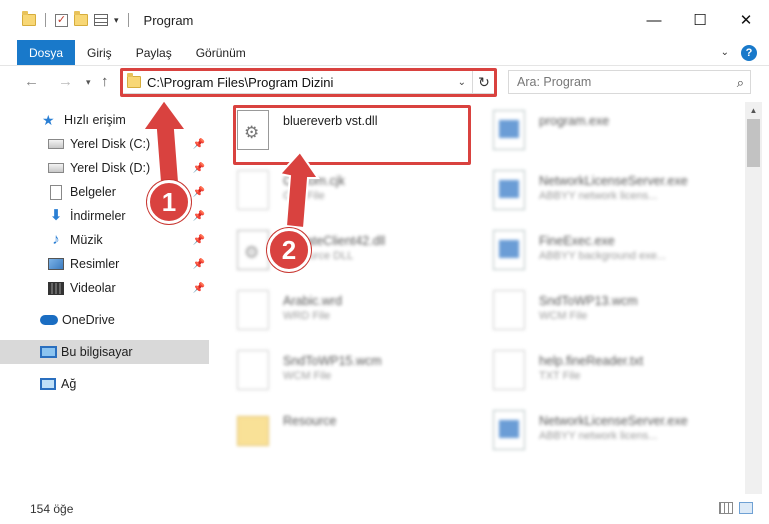 This screenshot has width=769, height=524. I want to click on callout-badge-1: 1, so click(169, 202).